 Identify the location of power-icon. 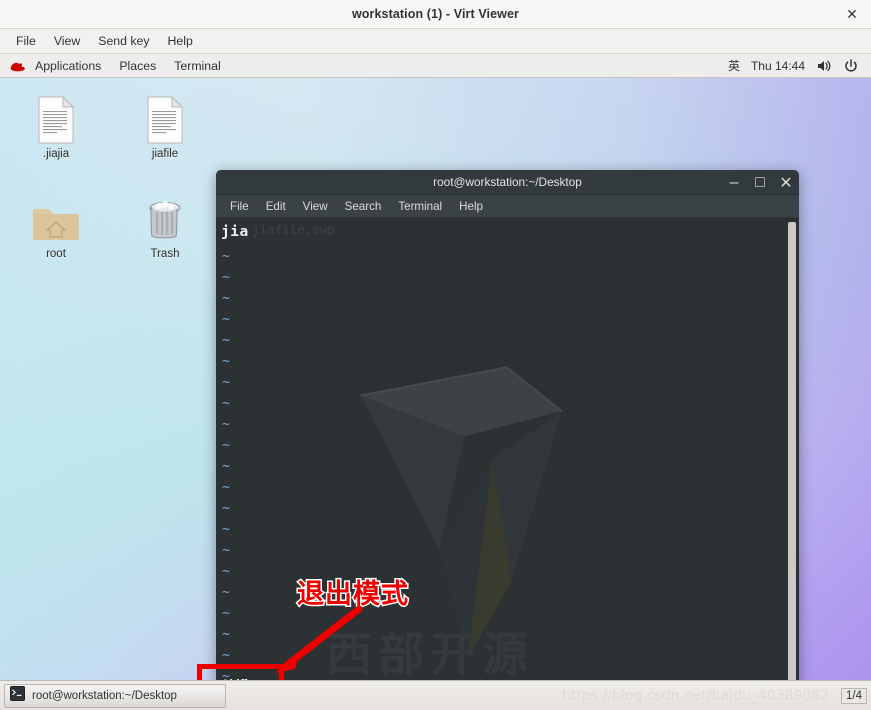
(851, 66).